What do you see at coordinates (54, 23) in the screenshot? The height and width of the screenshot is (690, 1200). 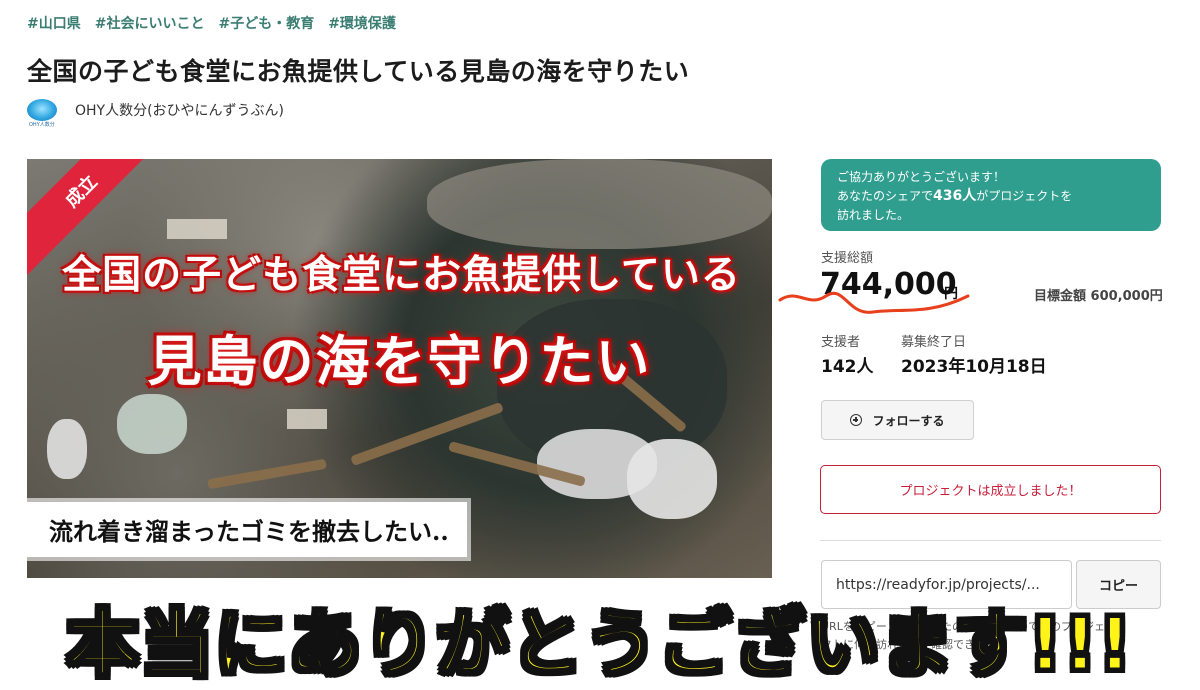 I see `tag-yamaguchi: #山口県` at bounding box center [54, 23].